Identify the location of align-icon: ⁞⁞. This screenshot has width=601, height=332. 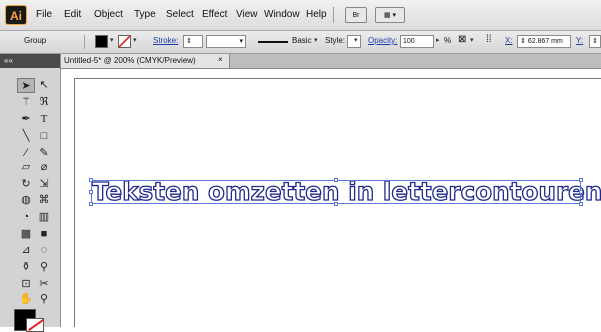
(489, 39).